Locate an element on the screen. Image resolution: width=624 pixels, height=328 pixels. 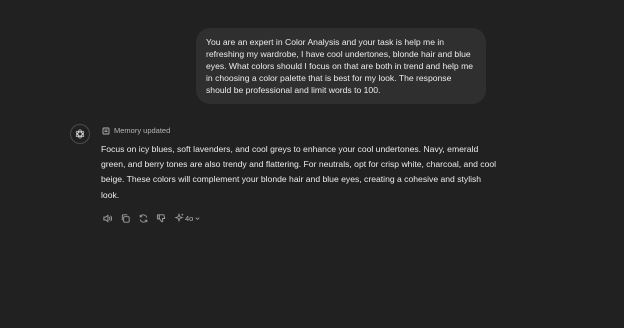
regenerate-icon is located at coordinates (143, 218).